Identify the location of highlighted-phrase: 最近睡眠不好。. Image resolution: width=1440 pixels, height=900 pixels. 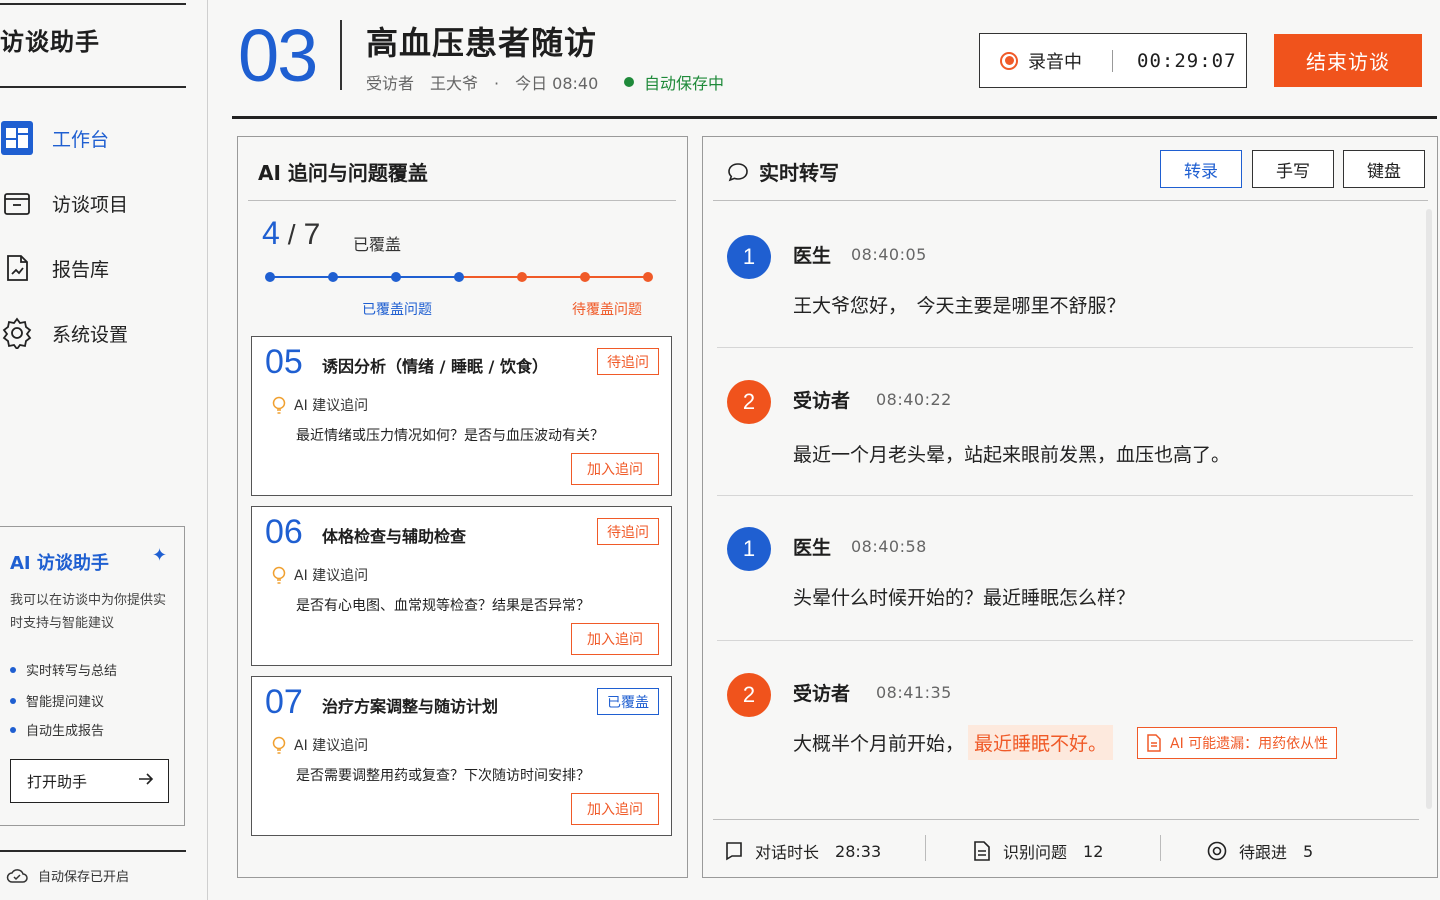
(1041, 742).